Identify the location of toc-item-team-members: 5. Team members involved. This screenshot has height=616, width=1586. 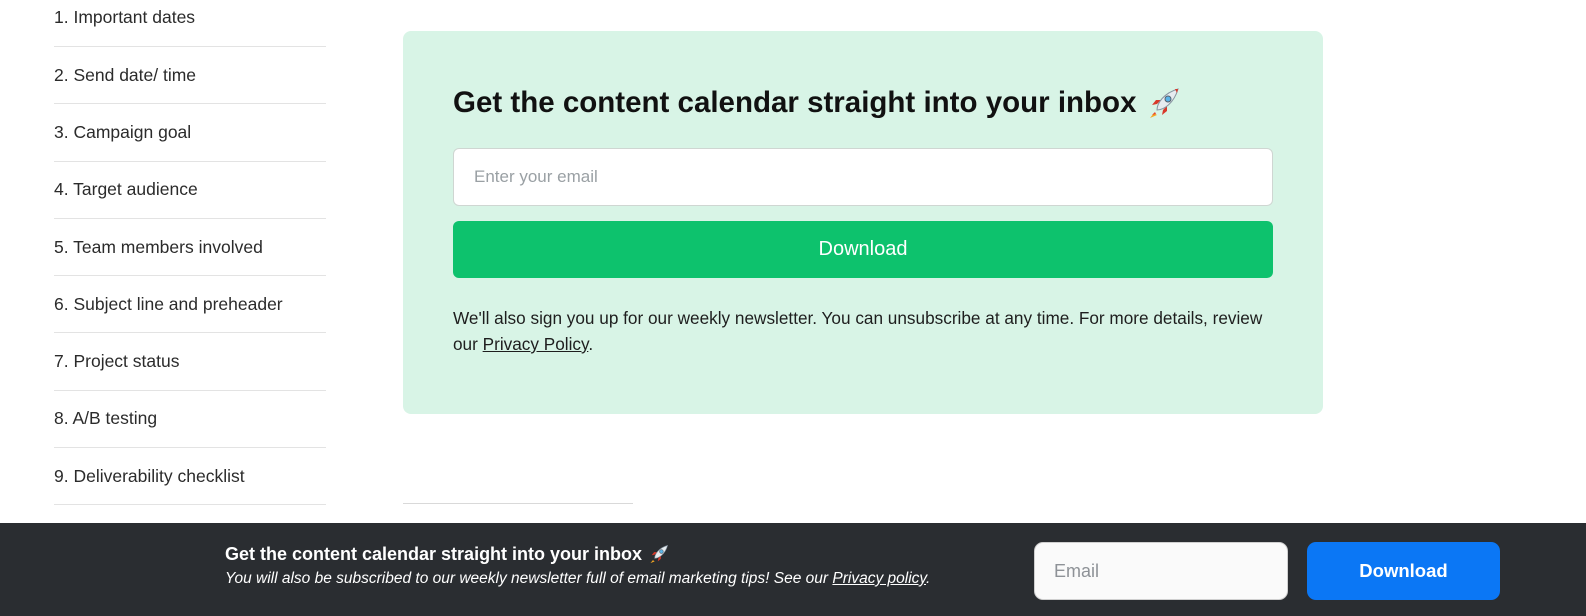
(190, 248).